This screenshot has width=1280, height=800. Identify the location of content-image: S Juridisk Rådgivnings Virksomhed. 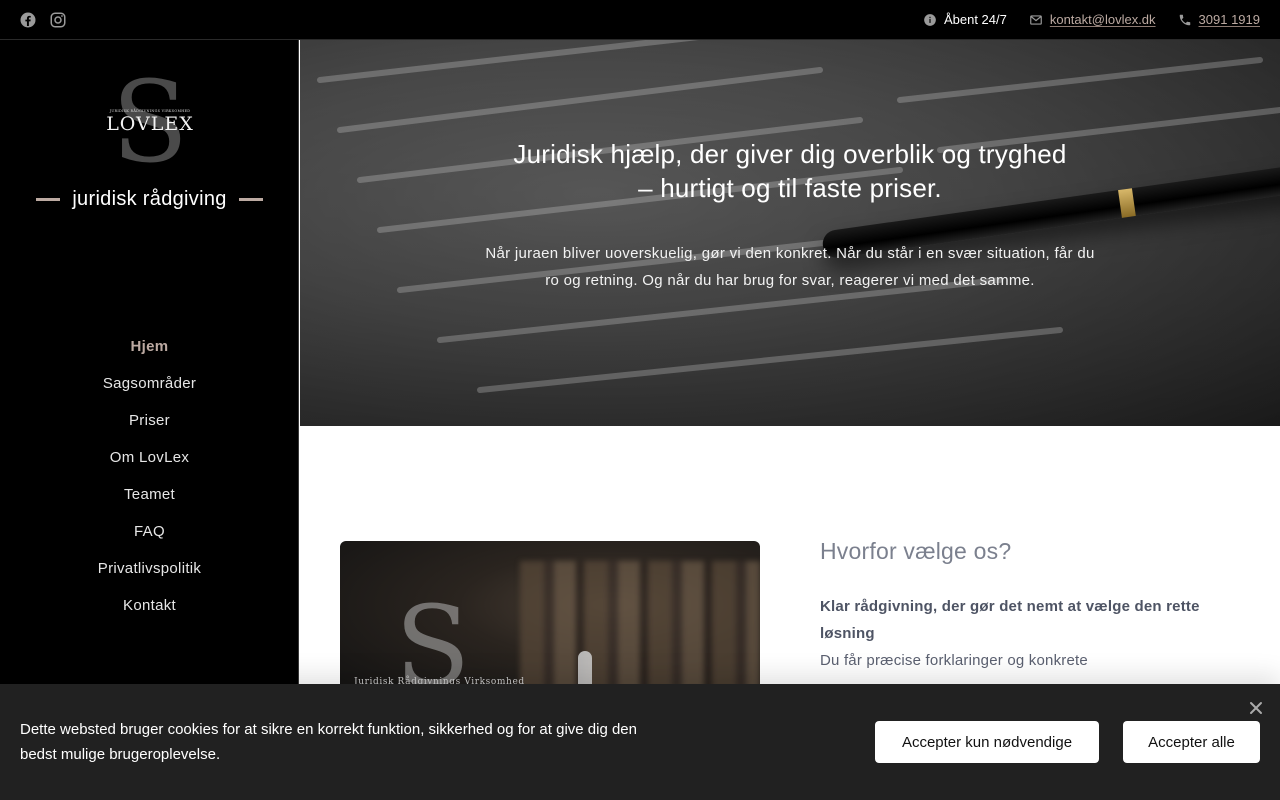
(550, 621).